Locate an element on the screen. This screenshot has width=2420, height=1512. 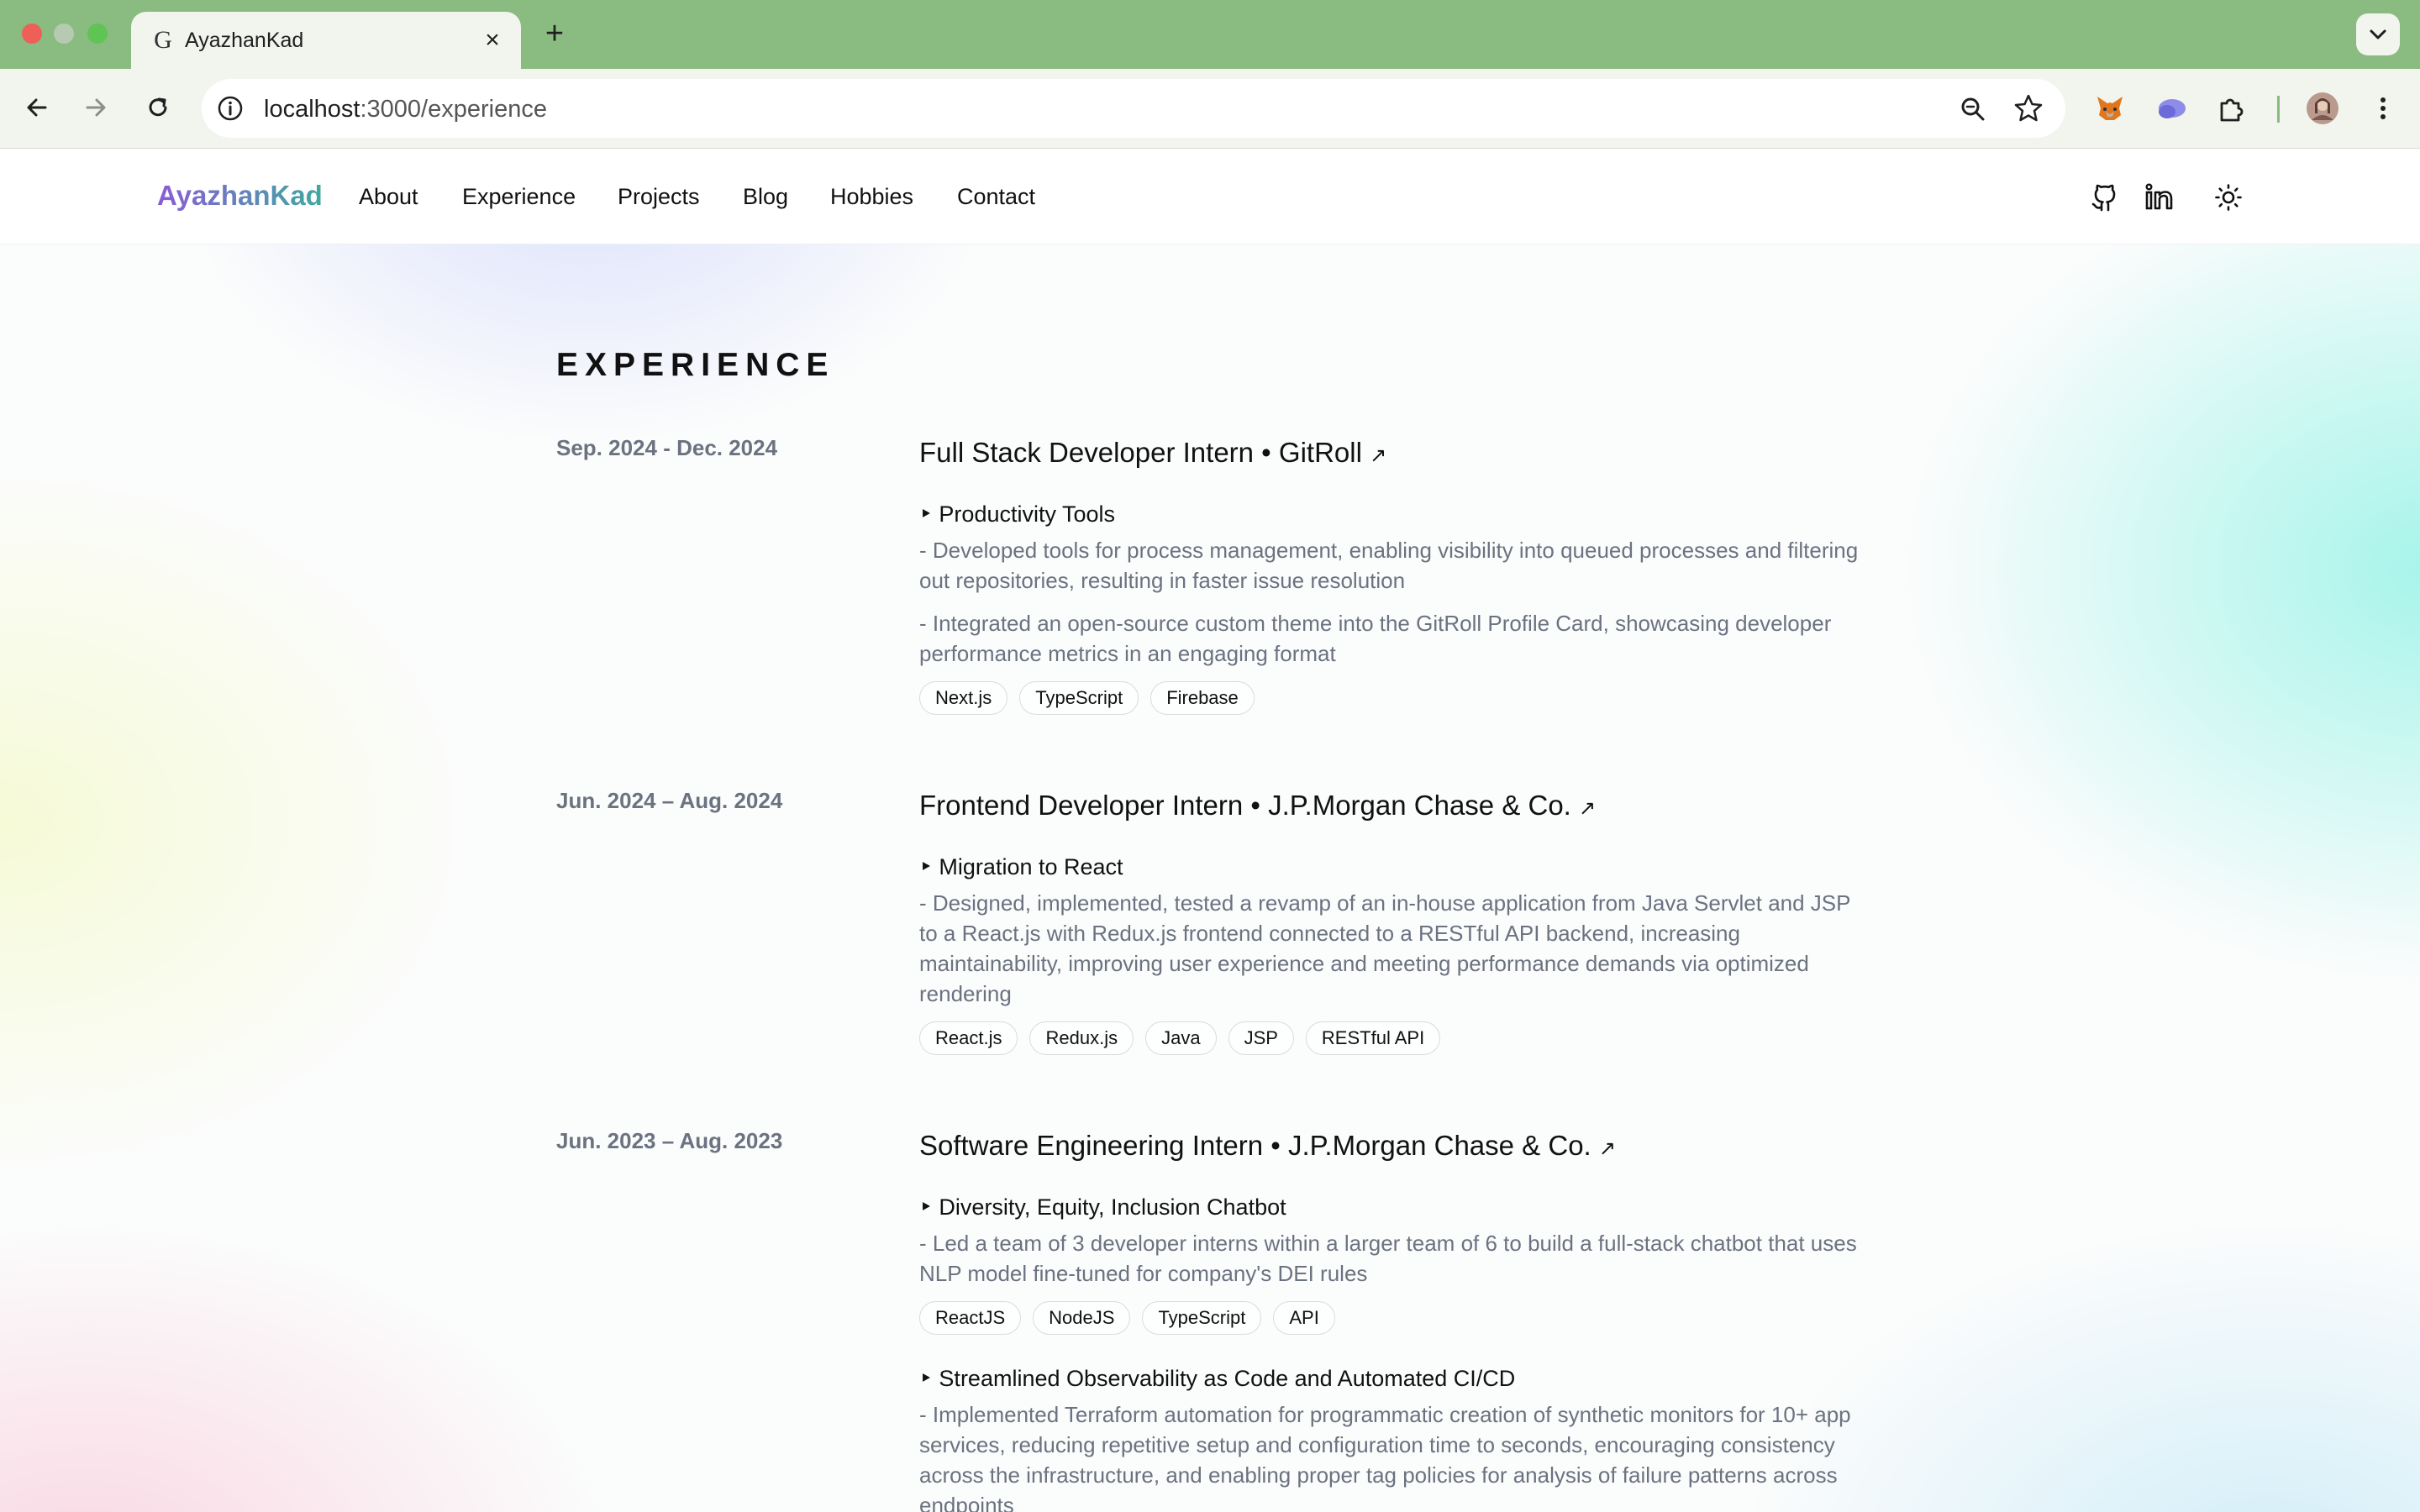
project-name: ‣ Diversity, Equity, Inclusion Chatbot is located at coordinates (1103, 1207).